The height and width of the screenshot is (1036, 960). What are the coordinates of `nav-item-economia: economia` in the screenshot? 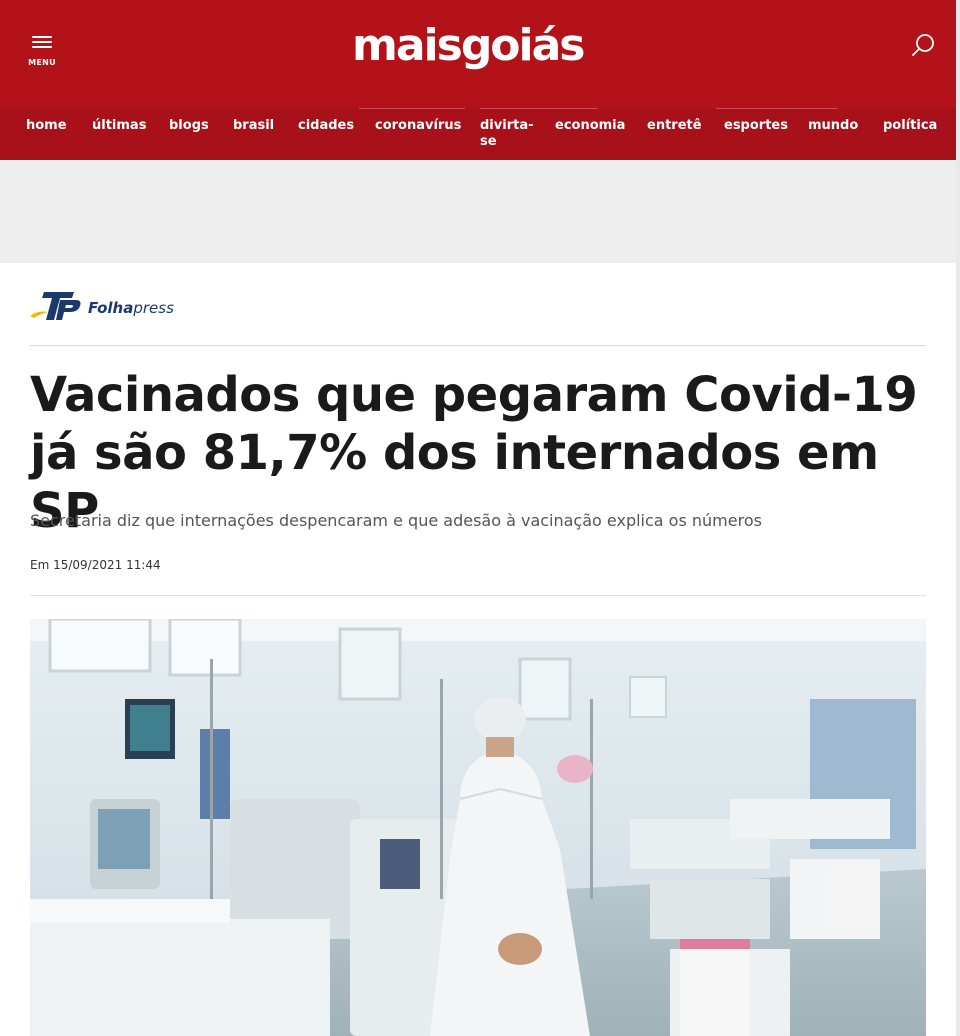 It's located at (590, 126).